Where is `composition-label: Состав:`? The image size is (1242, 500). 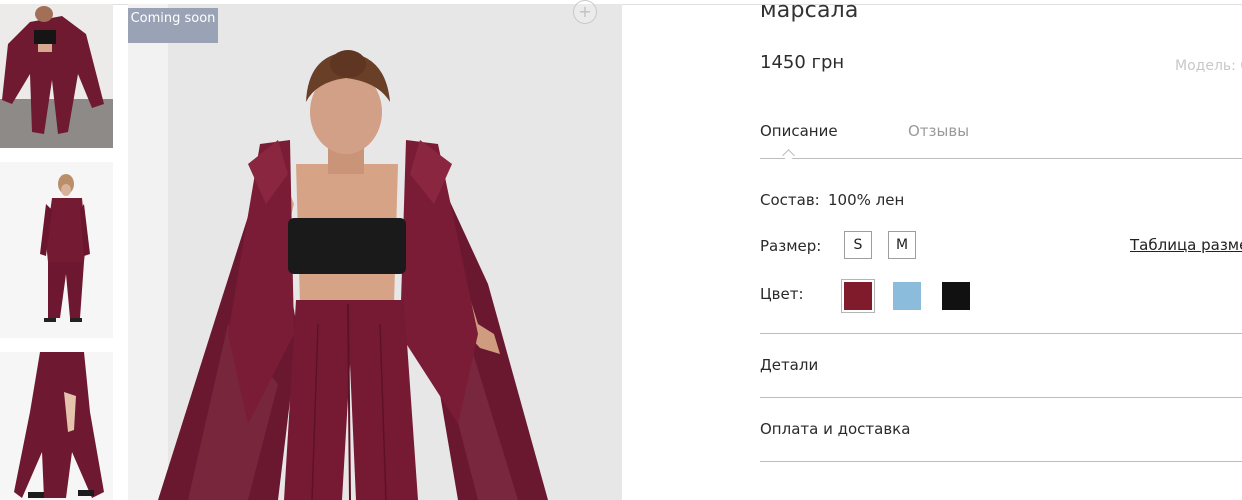 composition-label: Состав: is located at coordinates (790, 200).